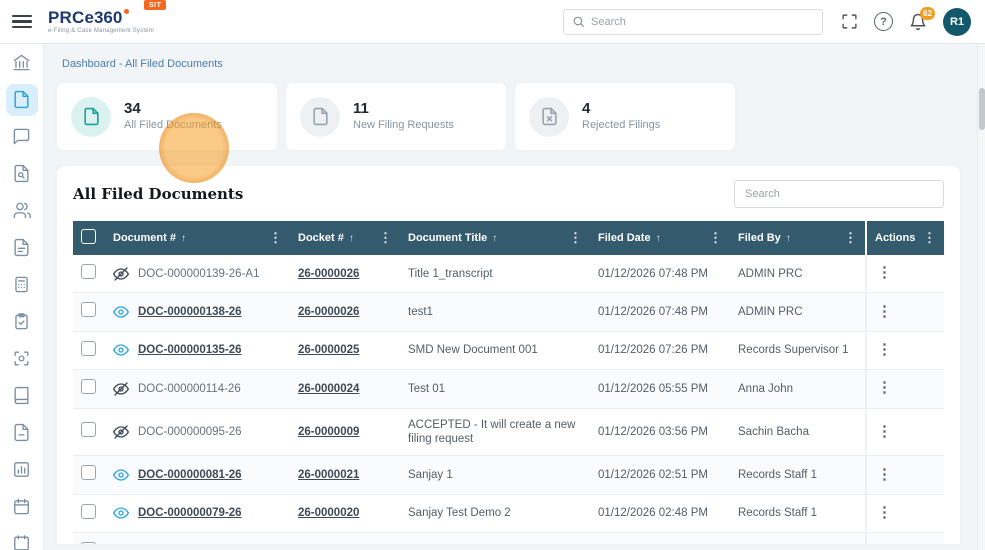 This screenshot has width=985, height=550. What do you see at coordinates (167, 116) in the screenshot?
I see `stat-card-all-filed-documents: 34 All Filed Documents` at bounding box center [167, 116].